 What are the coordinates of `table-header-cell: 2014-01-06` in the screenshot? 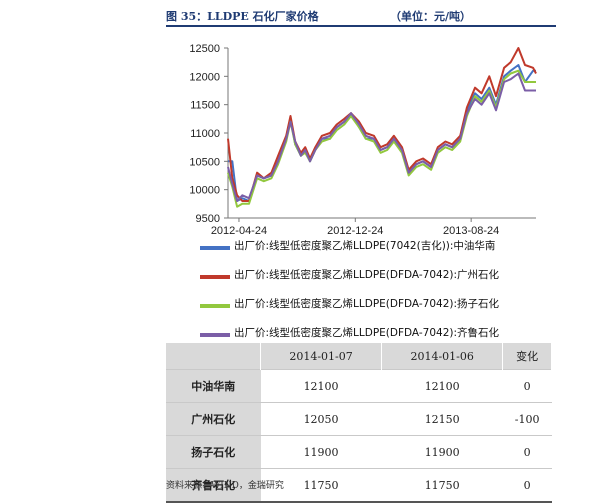 It's located at (442, 356).